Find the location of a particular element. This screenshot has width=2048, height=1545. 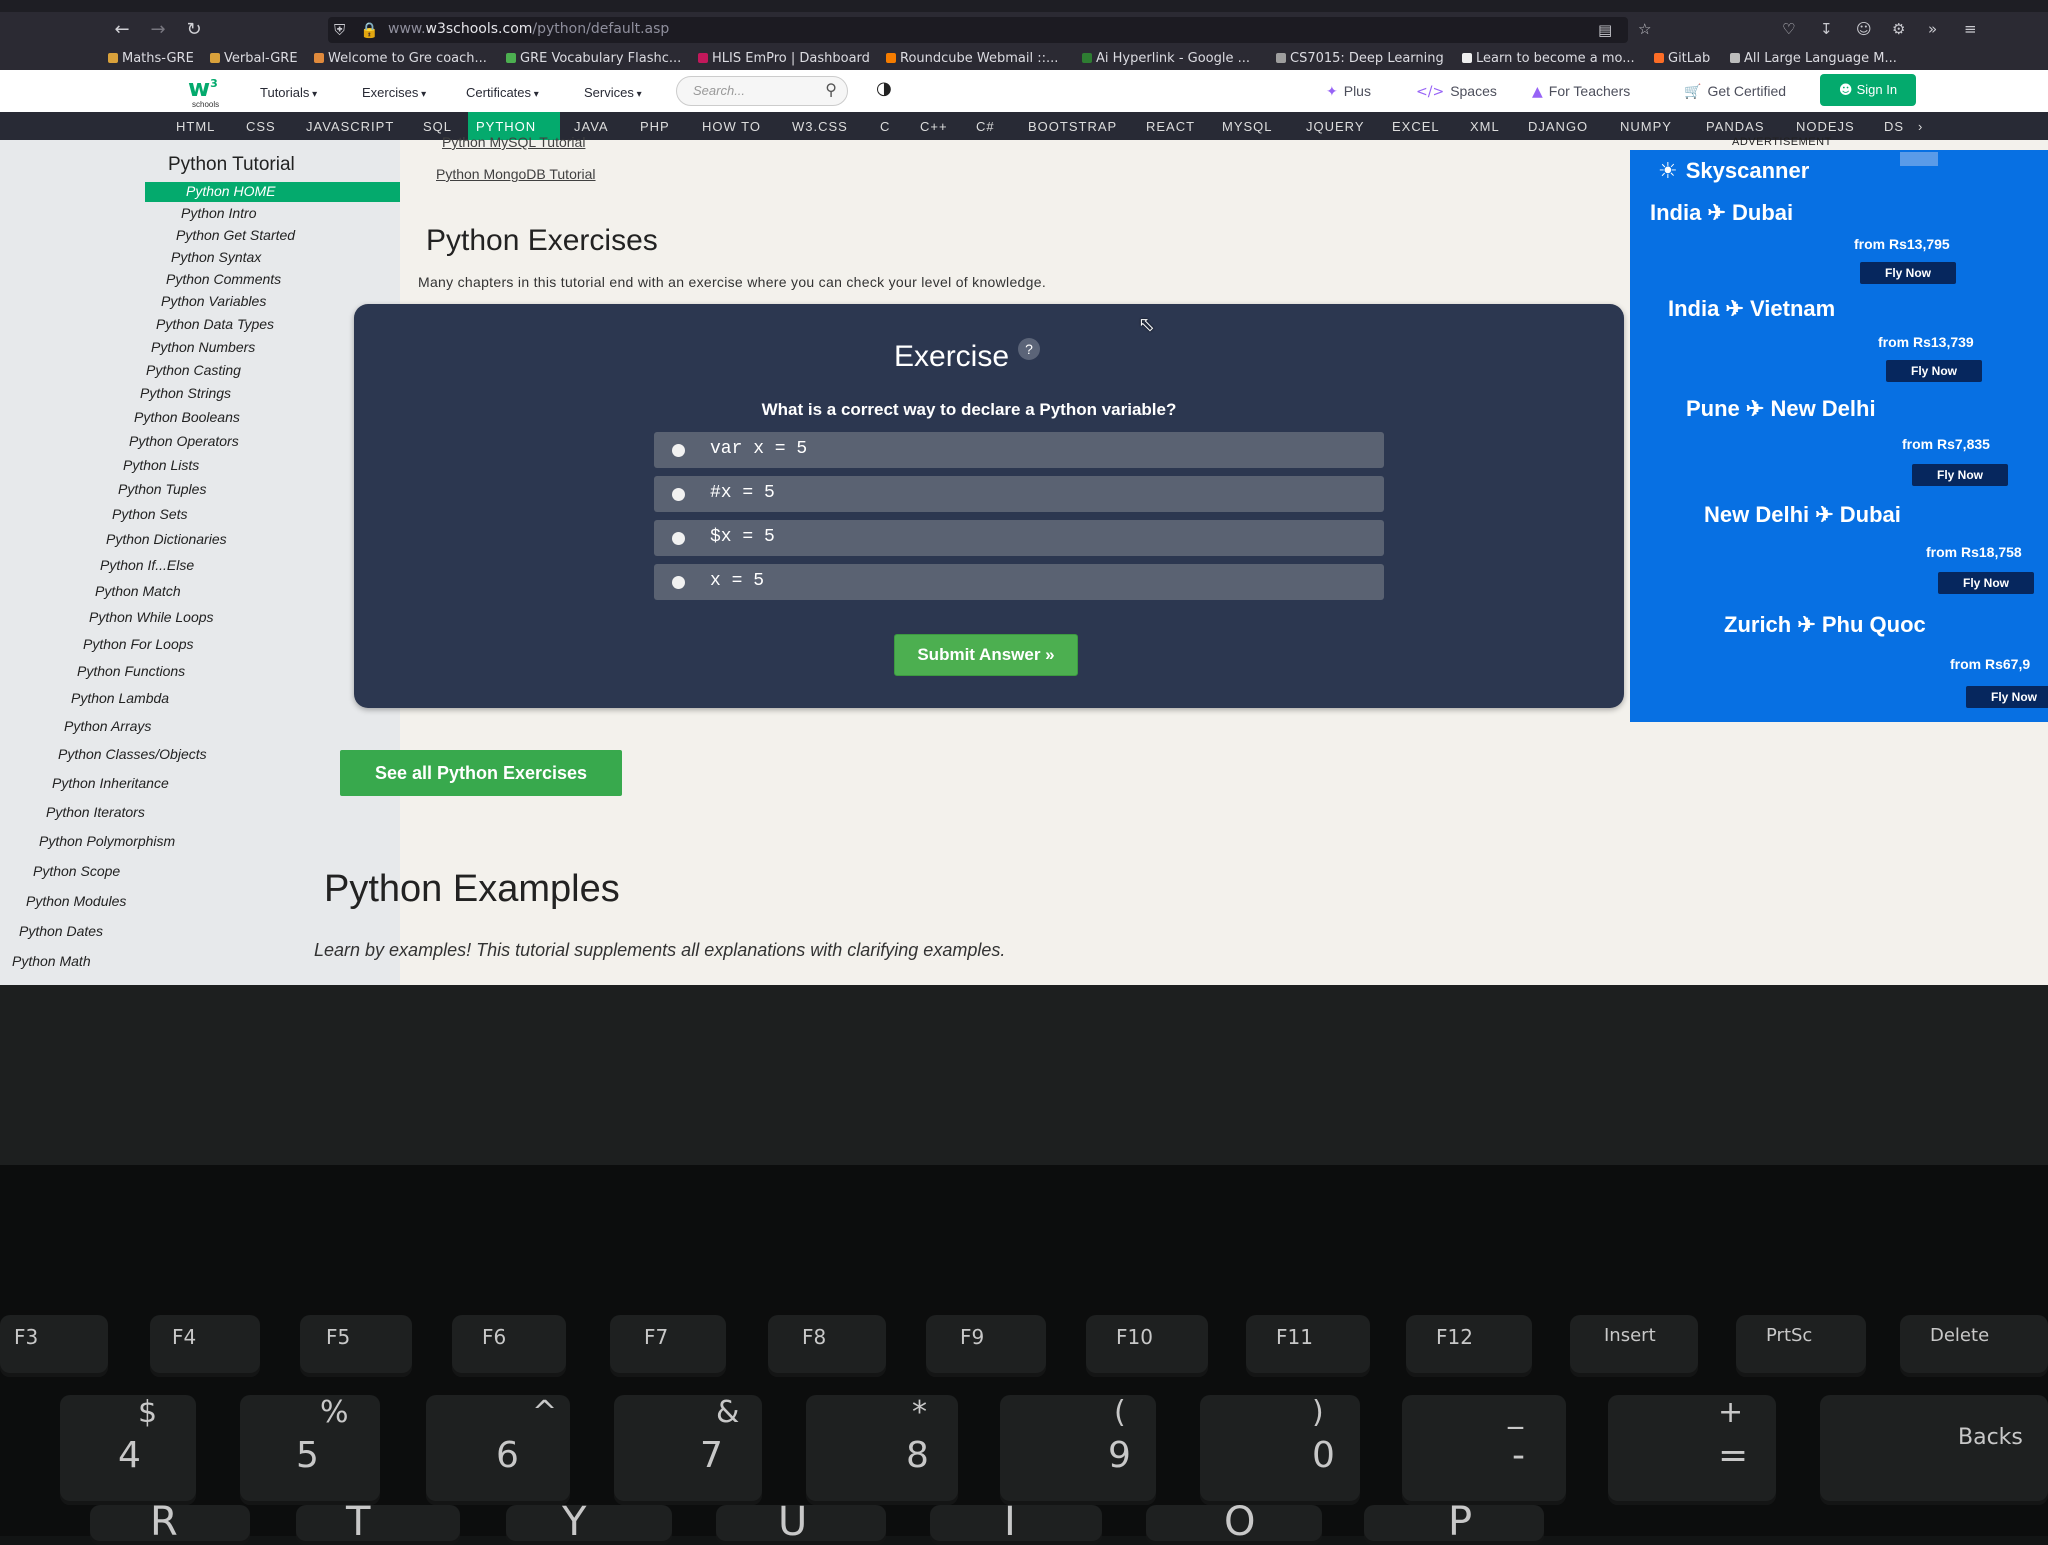

nav-scroll-right-icon: › is located at coordinates (1920, 126).